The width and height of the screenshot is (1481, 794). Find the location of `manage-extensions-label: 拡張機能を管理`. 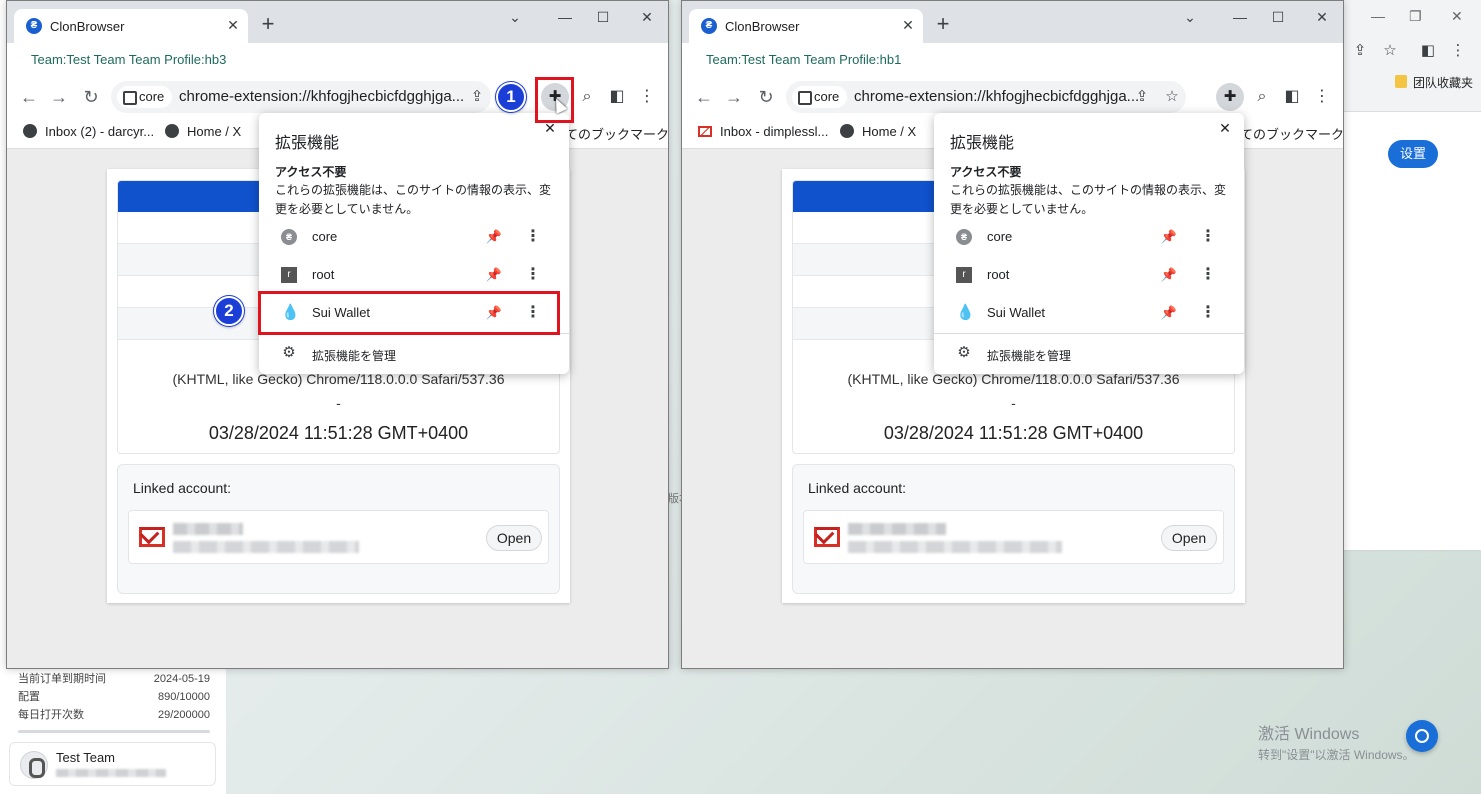

manage-extensions-label: 拡張機能を管理 is located at coordinates (1029, 356).